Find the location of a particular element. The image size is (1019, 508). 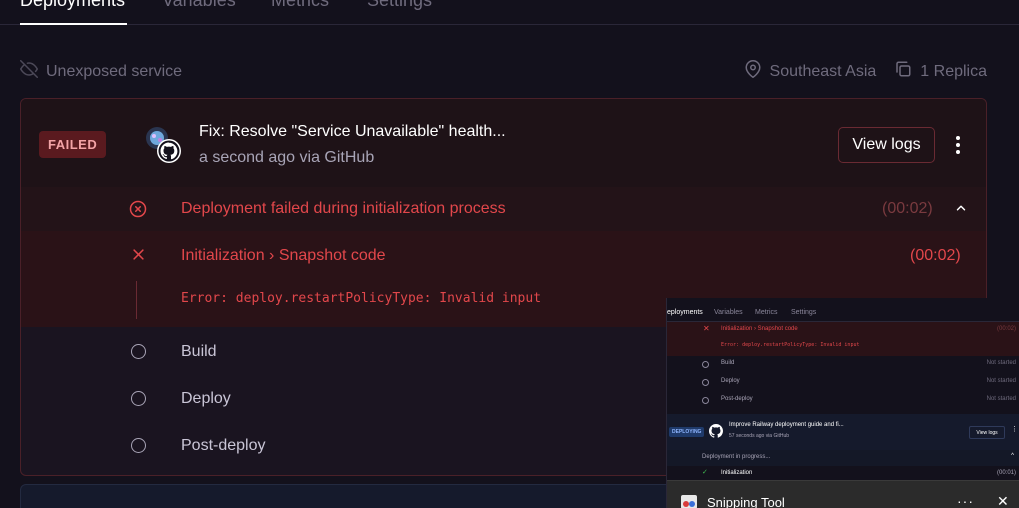

replica-info: 1 Replica is located at coordinates (940, 71).